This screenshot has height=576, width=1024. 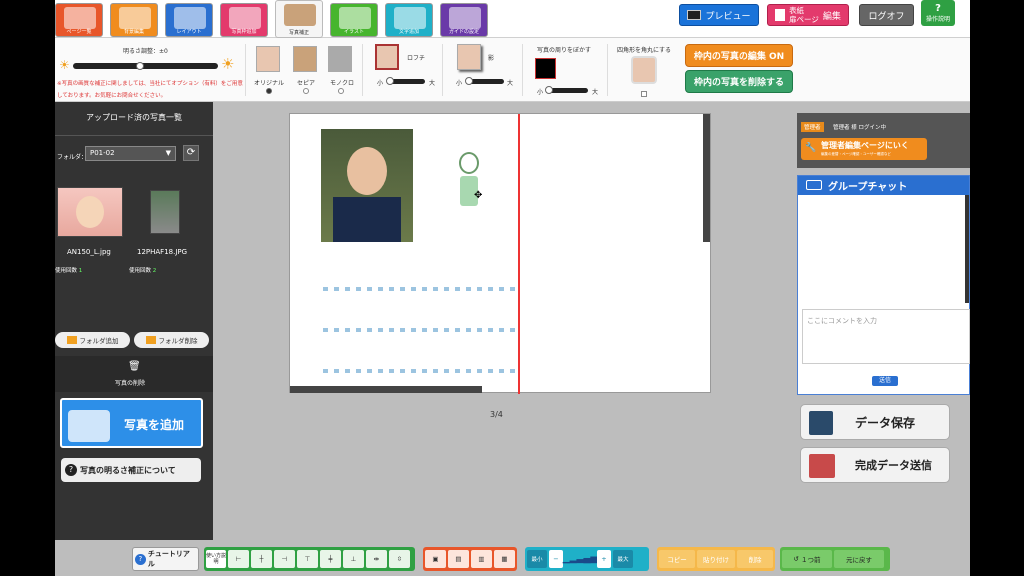 What do you see at coordinates (607, 70) in the screenshot?
I see `divider` at bounding box center [607, 70].